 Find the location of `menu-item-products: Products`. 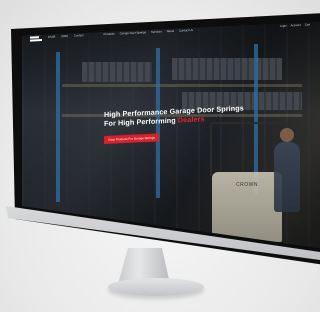

menu-item-products: Products is located at coordinates (109, 34).